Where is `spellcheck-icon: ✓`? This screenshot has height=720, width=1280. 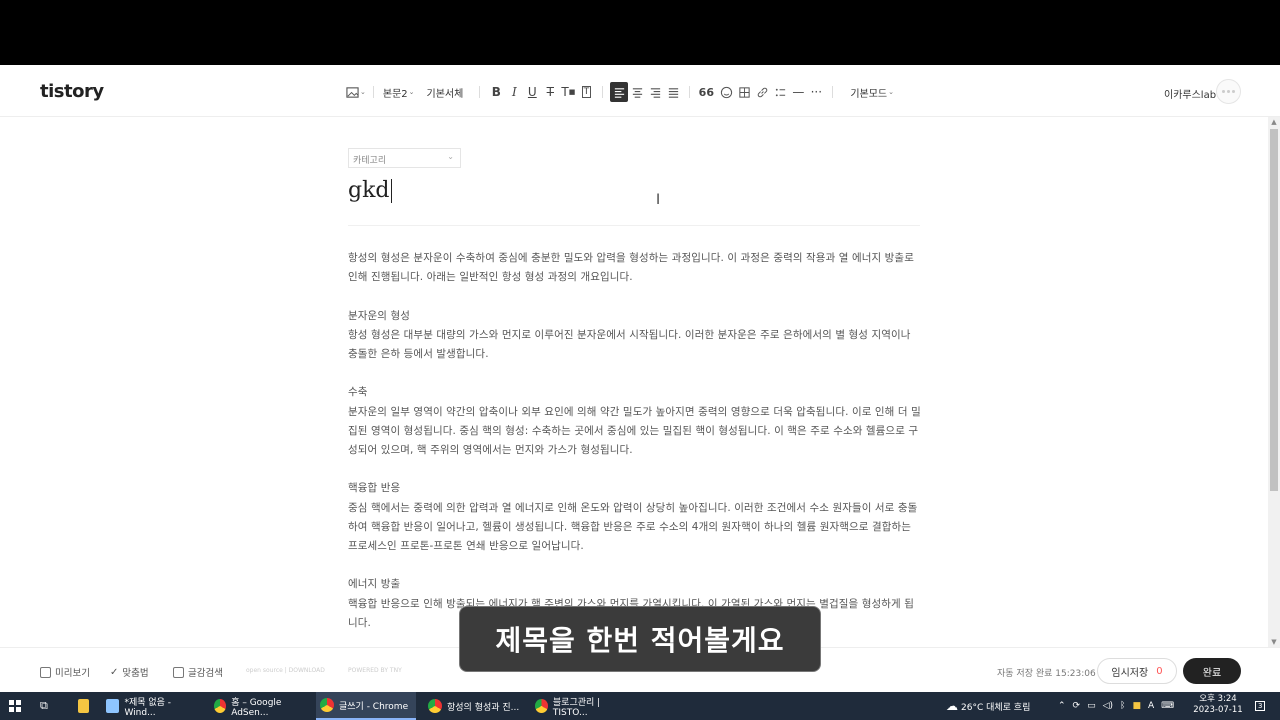 spellcheck-icon: ✓ is located at coordinates (114, 672).